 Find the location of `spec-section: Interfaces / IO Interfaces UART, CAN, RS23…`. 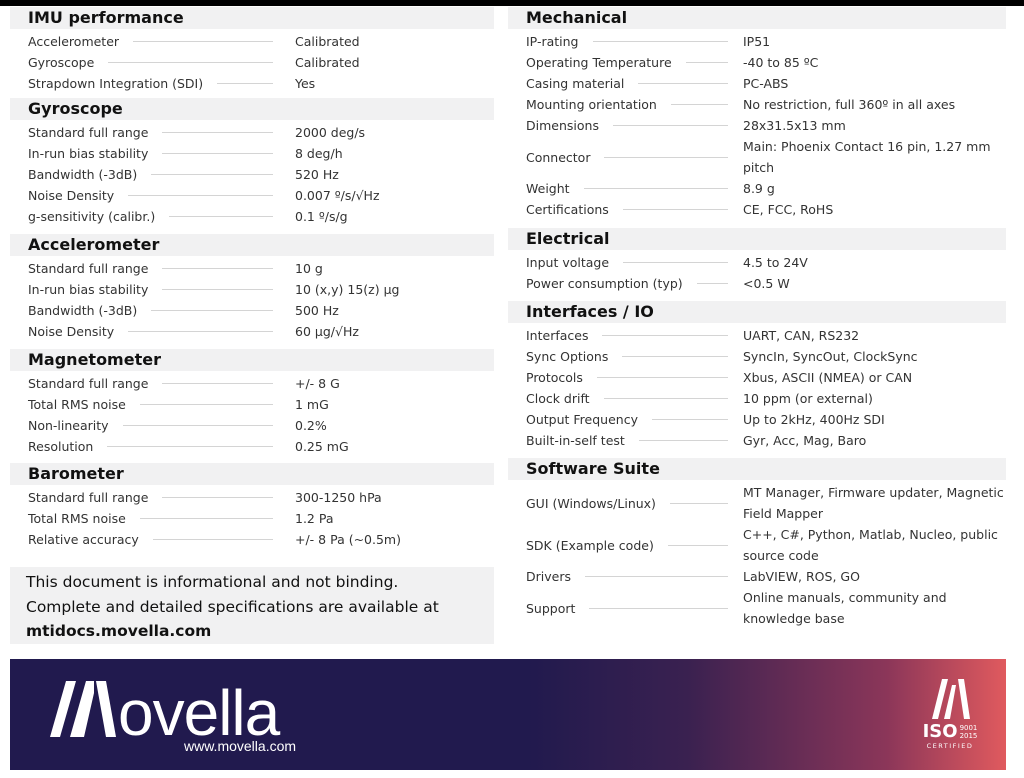

spec-section: Interfaces / IO Interfaces UART, CAN, RS23… is located at coordinates (757, 376).